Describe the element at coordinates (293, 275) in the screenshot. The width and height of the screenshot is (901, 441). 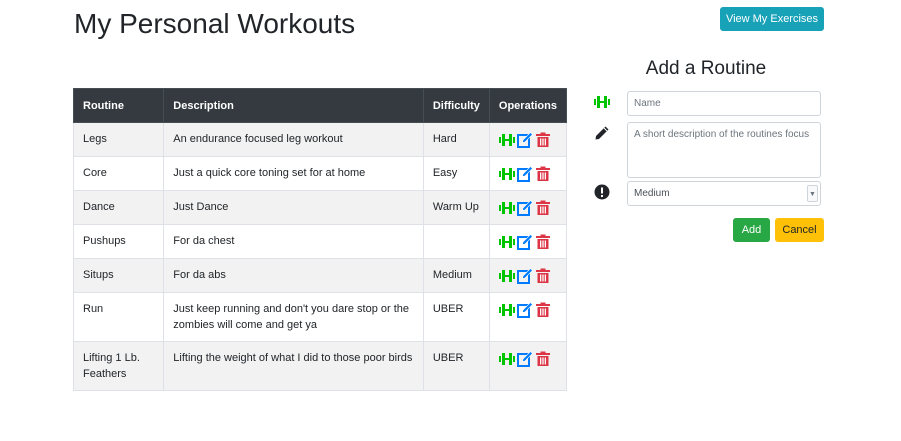
I see `cell-description: For da abs` at that location.